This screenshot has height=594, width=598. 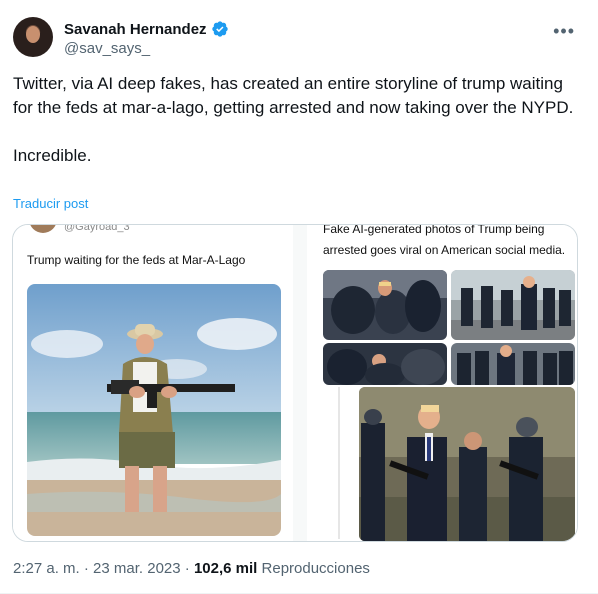 What do you see at coordinates (46, 568) in the screenshot?
I see `tweet-time: 2:27 a. m.` at bounding box center [46, 568].